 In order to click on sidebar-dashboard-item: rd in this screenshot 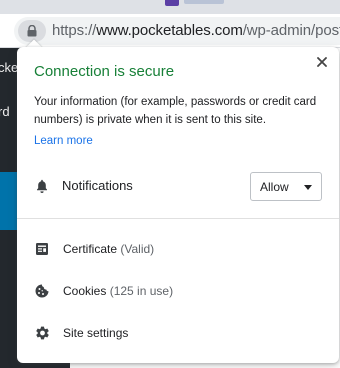, I will do `click(5, 111)`.